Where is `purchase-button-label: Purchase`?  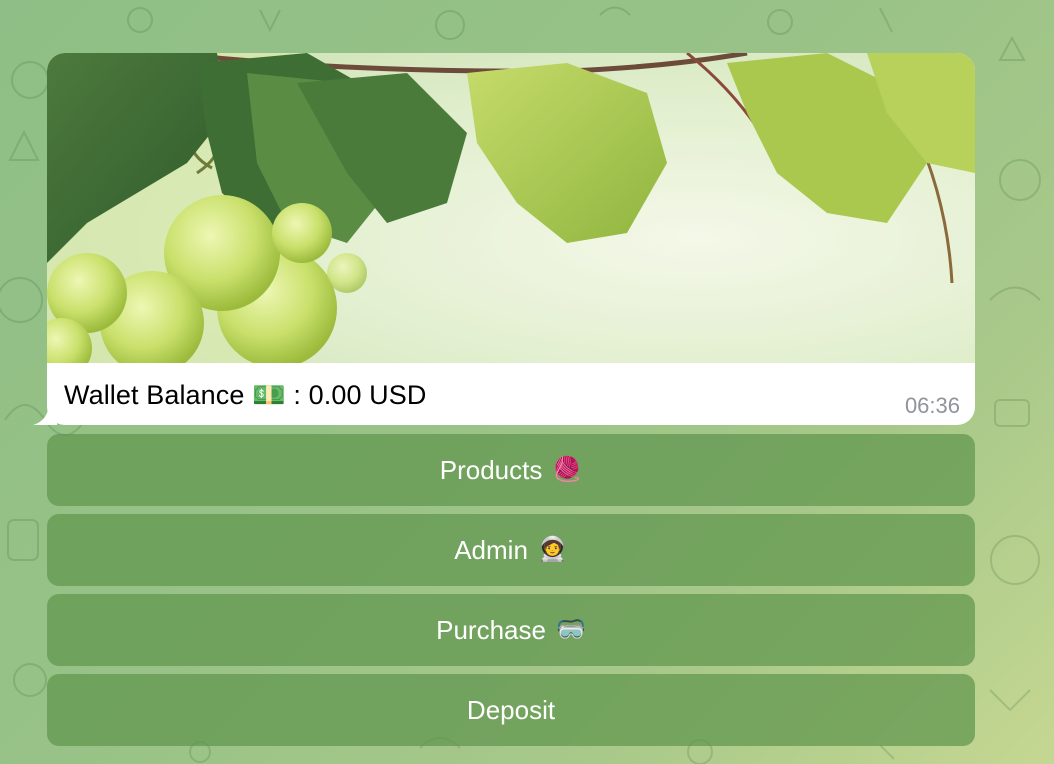
purchase-button-label: Purchase is located at coordinates (491, 629).